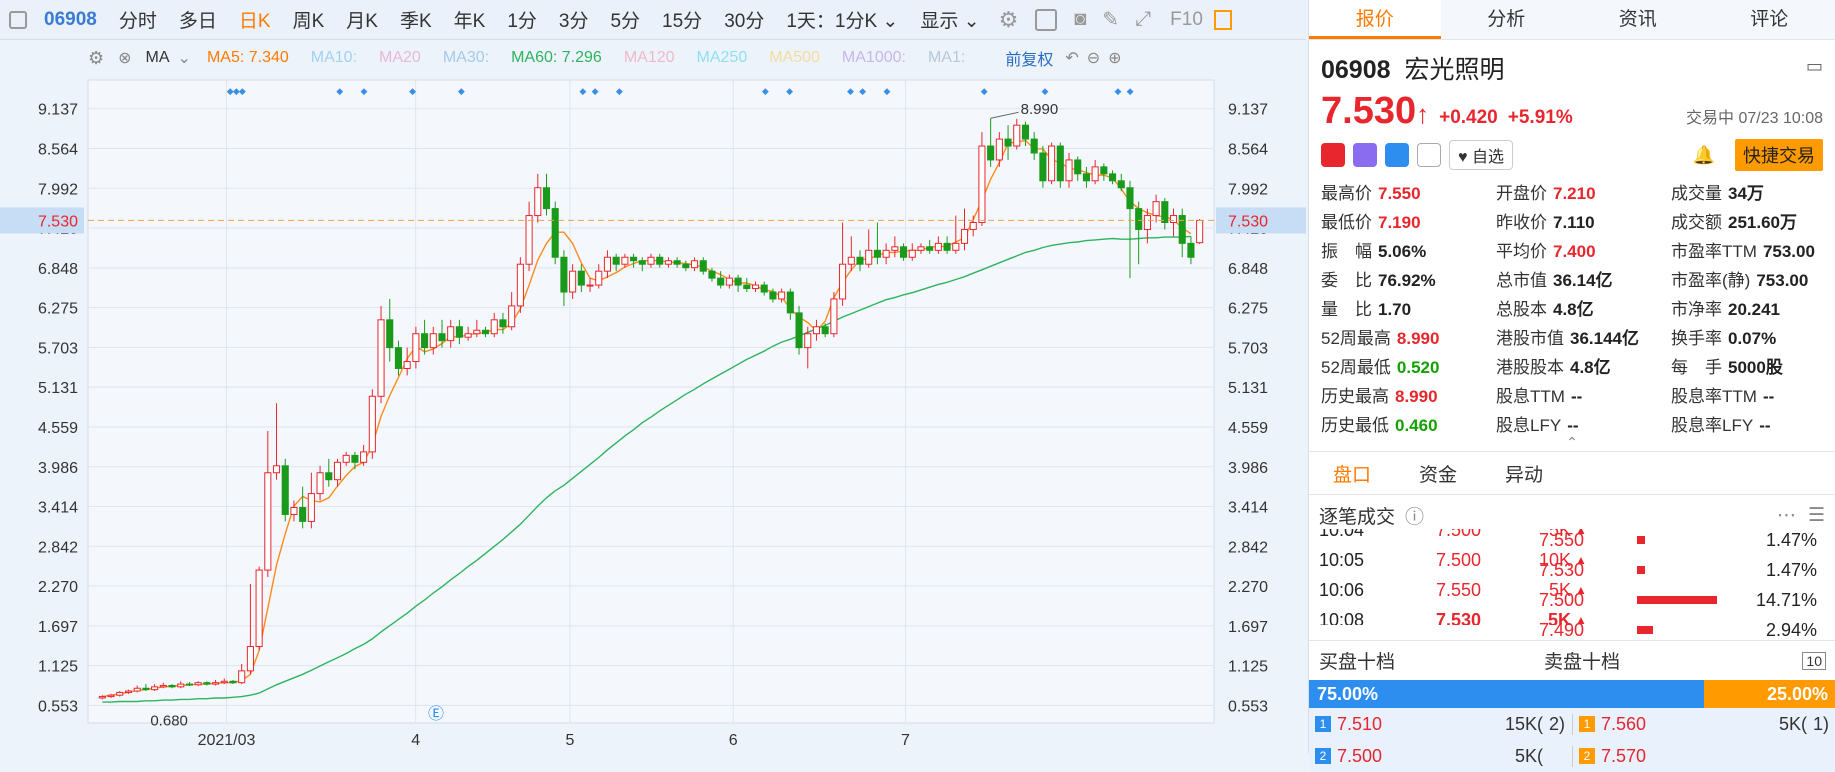  What do you see at coordinates (682, 19) in the screenshot?
I see `period-tab: 15分` at bounding box center [682, 19].